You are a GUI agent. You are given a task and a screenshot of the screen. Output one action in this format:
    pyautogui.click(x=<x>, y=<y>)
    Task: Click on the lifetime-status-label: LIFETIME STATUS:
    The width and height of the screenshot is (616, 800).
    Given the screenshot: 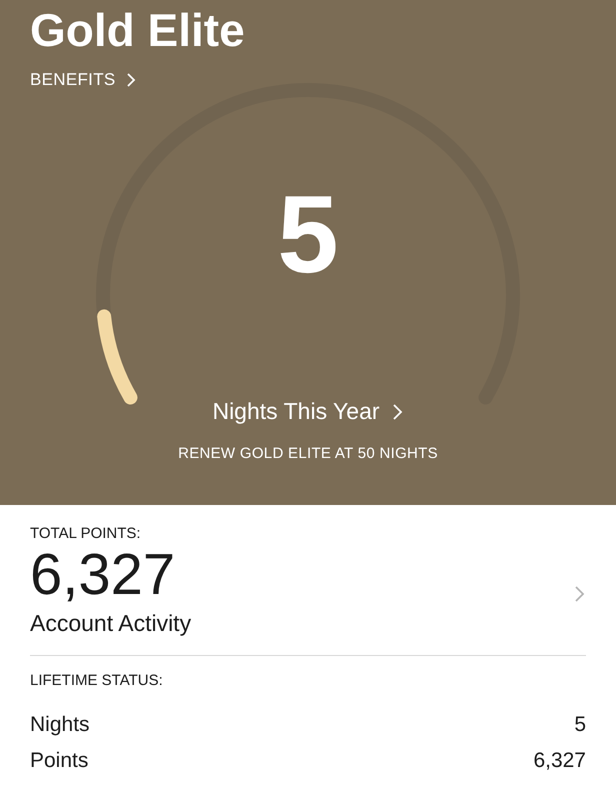 What is the action you would take?
    pyautogui.click(x=97, y=680)
    